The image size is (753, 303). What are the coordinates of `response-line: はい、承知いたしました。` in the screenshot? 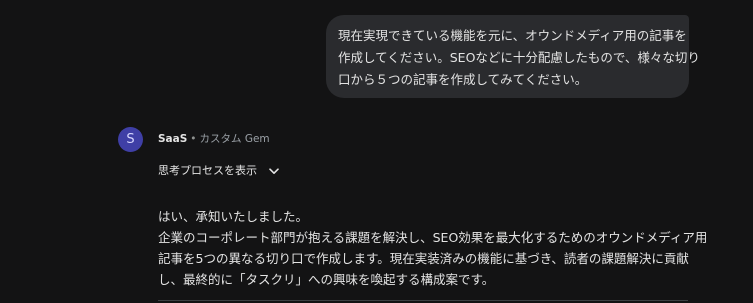 It's located at (233, 216).